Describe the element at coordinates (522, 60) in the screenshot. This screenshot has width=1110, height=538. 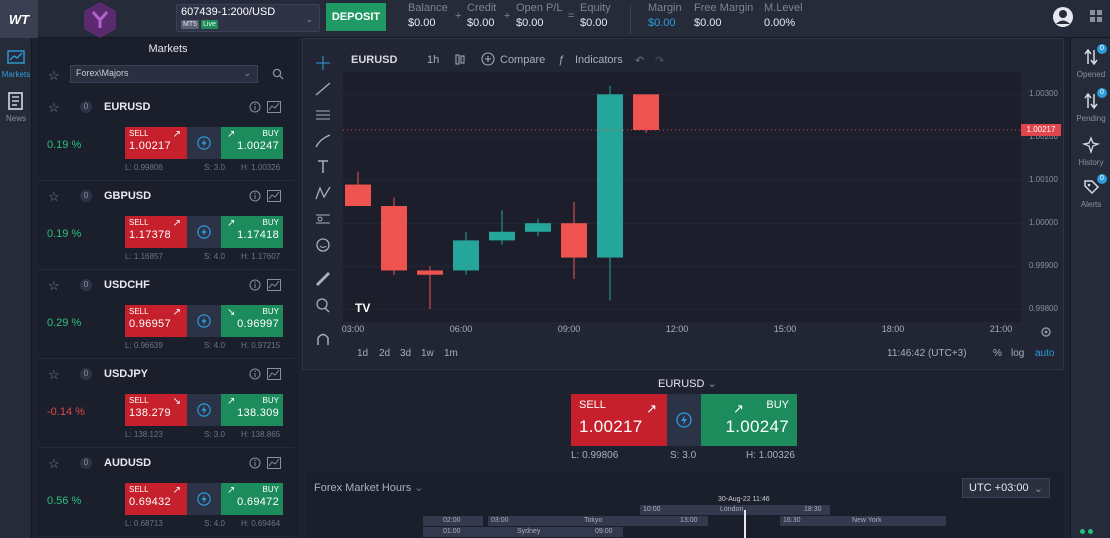
I see `compare-button: Compare` at that location.